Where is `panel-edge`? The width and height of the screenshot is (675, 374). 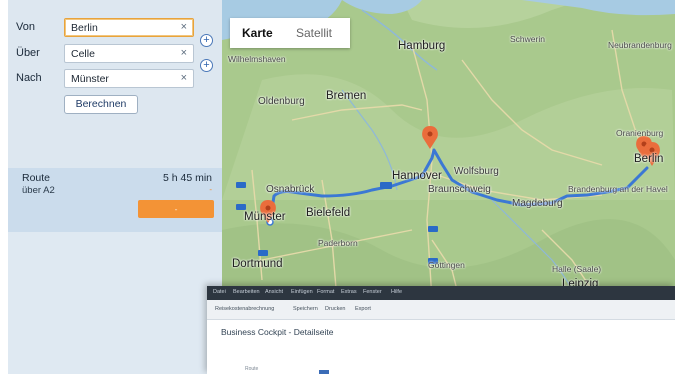
panel-edge is located at coordinates (4, 187).